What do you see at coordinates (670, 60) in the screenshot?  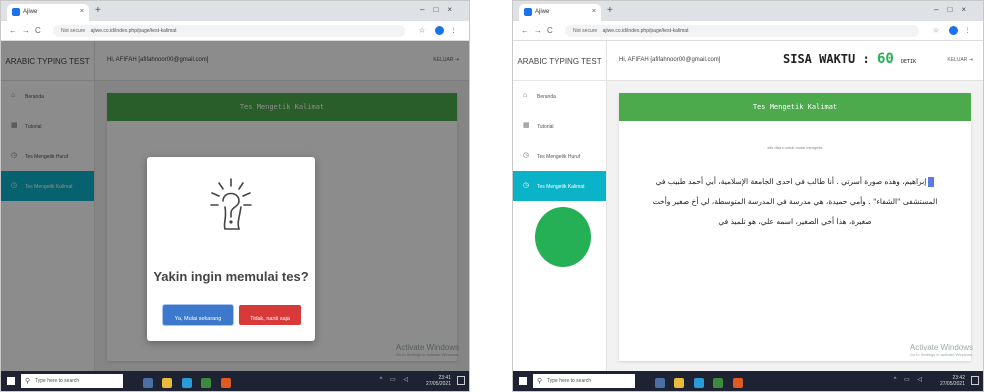 I see `user-greeting: Hi, AFIFAH [afifahnoor00@gmail.com]` at bounding box center [670, 60].